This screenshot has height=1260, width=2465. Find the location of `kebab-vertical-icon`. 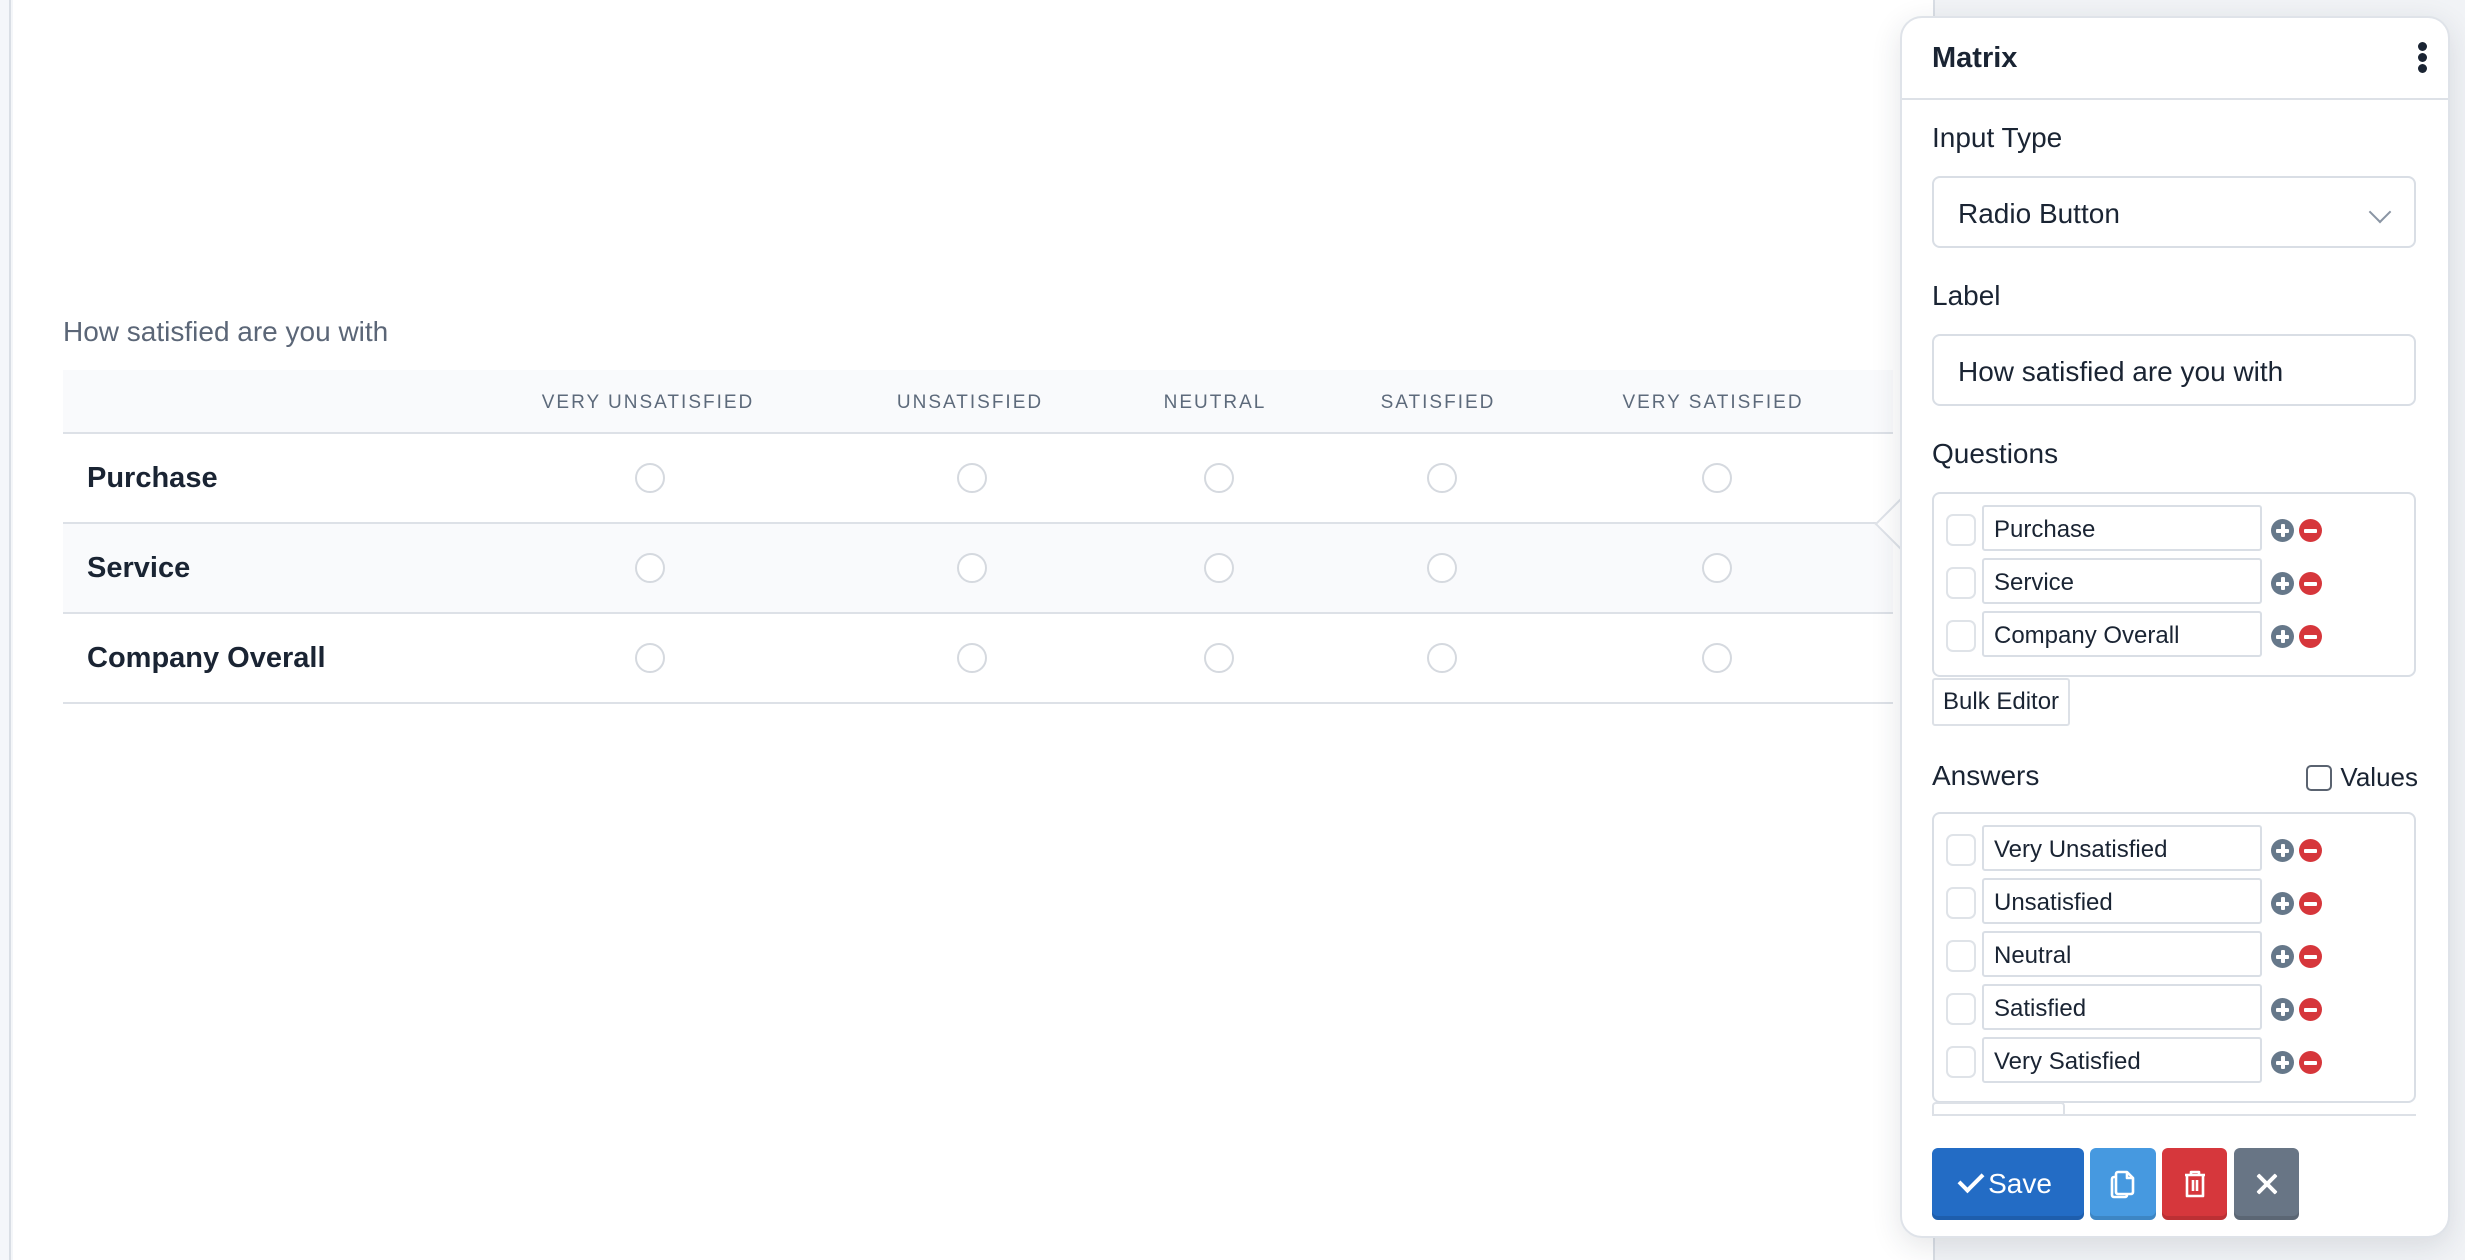

kebab-vertical-icon is located at coordinates (2422, 60).